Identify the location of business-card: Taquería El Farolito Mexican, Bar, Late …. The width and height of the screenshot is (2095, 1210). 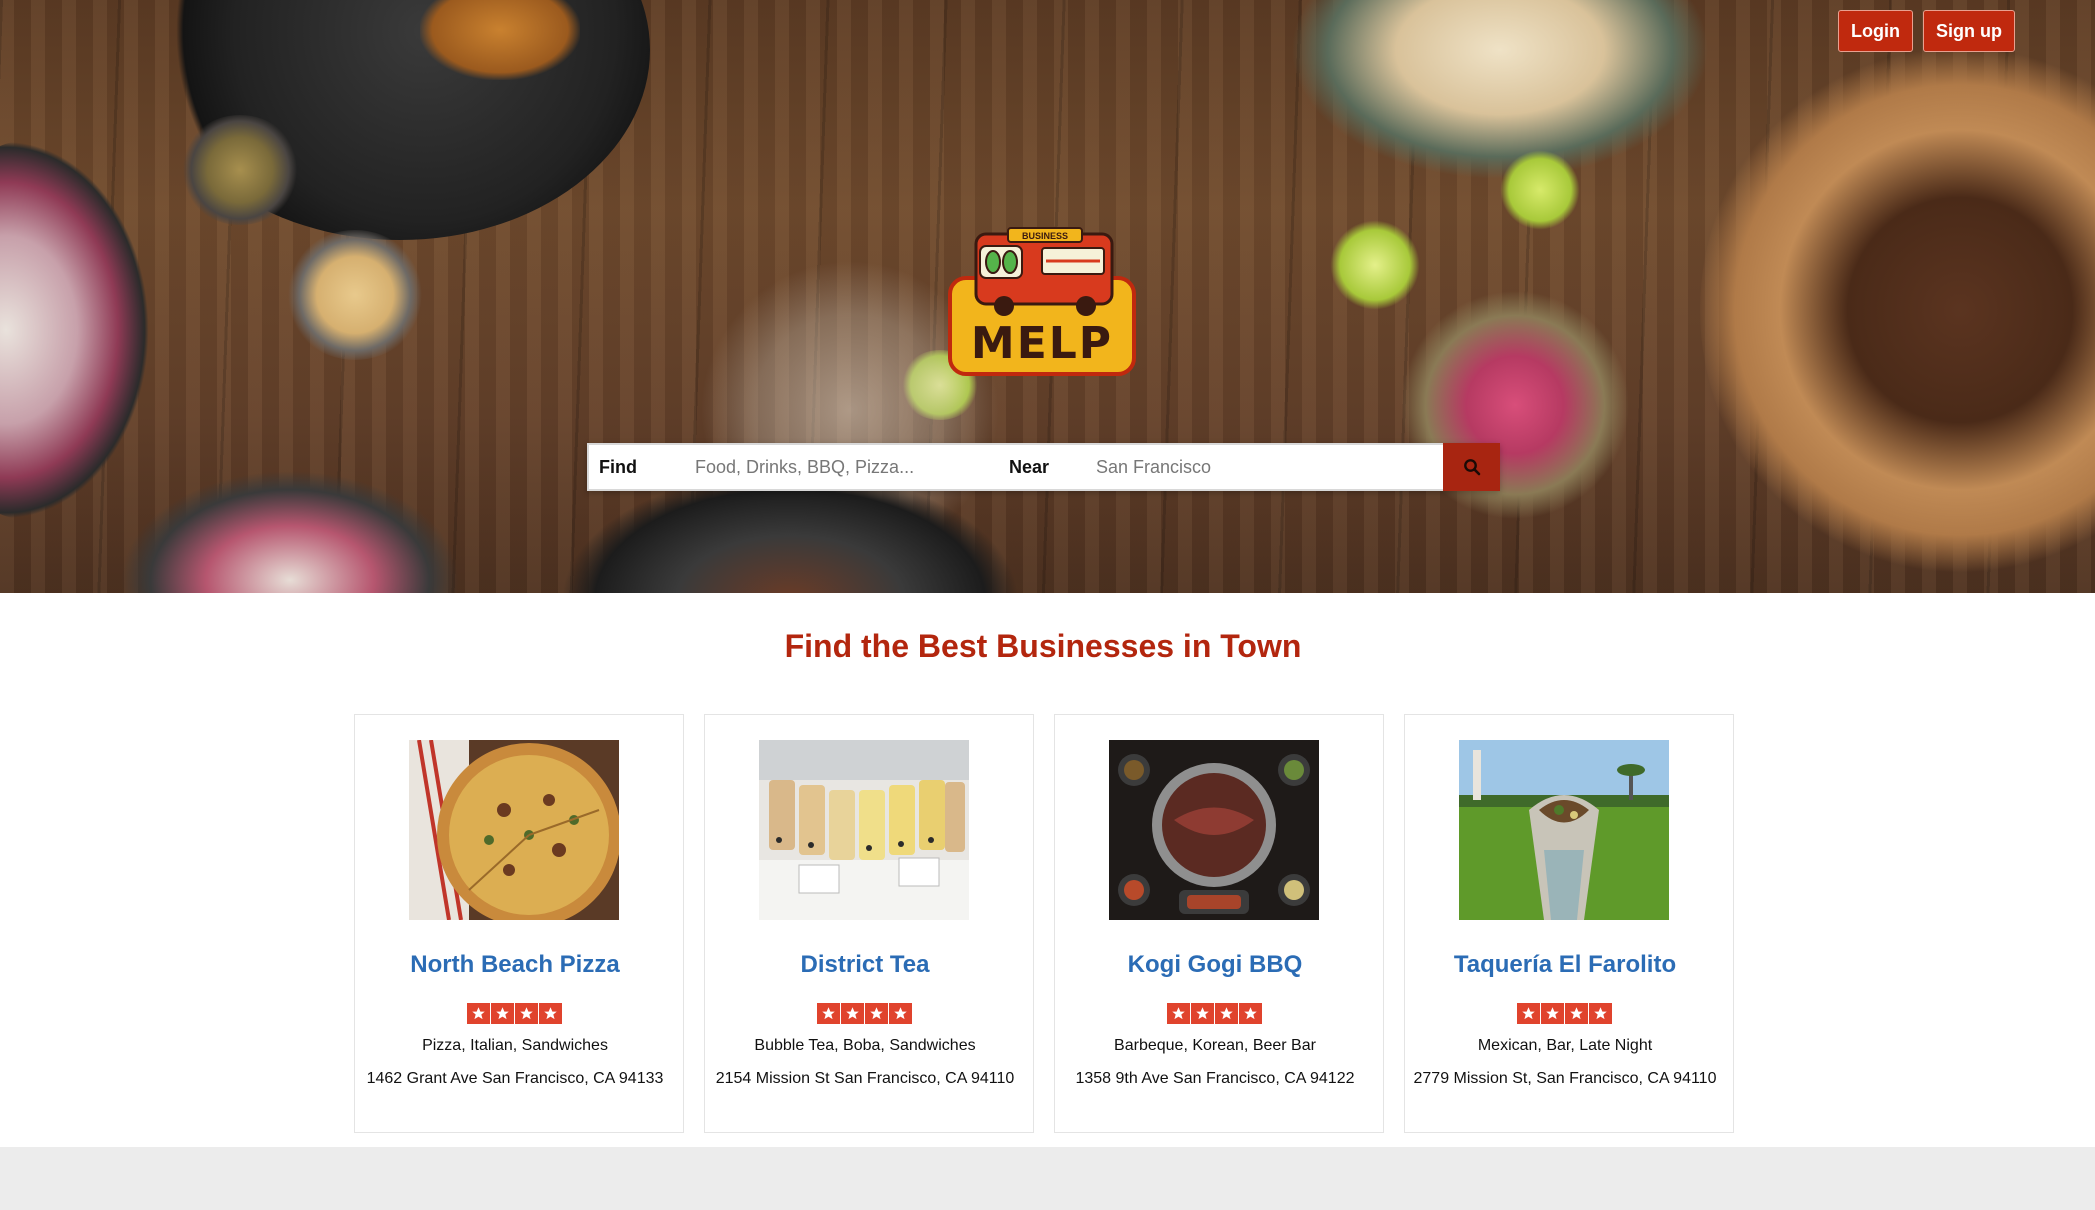
(1569, 923).